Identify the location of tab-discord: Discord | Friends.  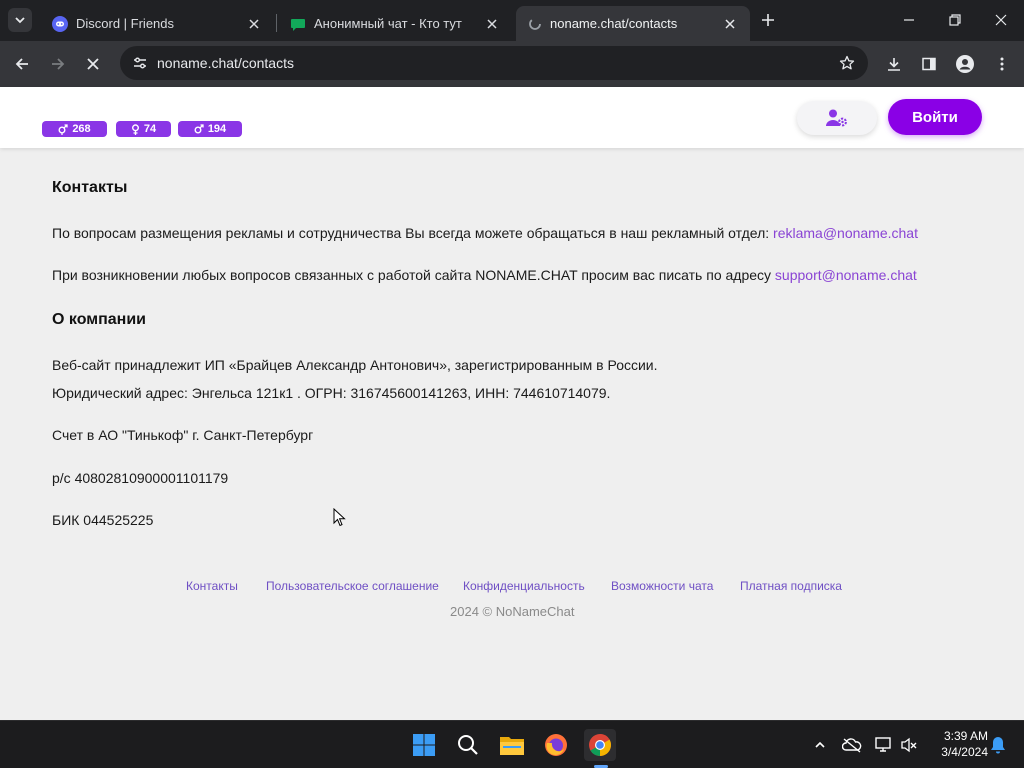
(157, 23).